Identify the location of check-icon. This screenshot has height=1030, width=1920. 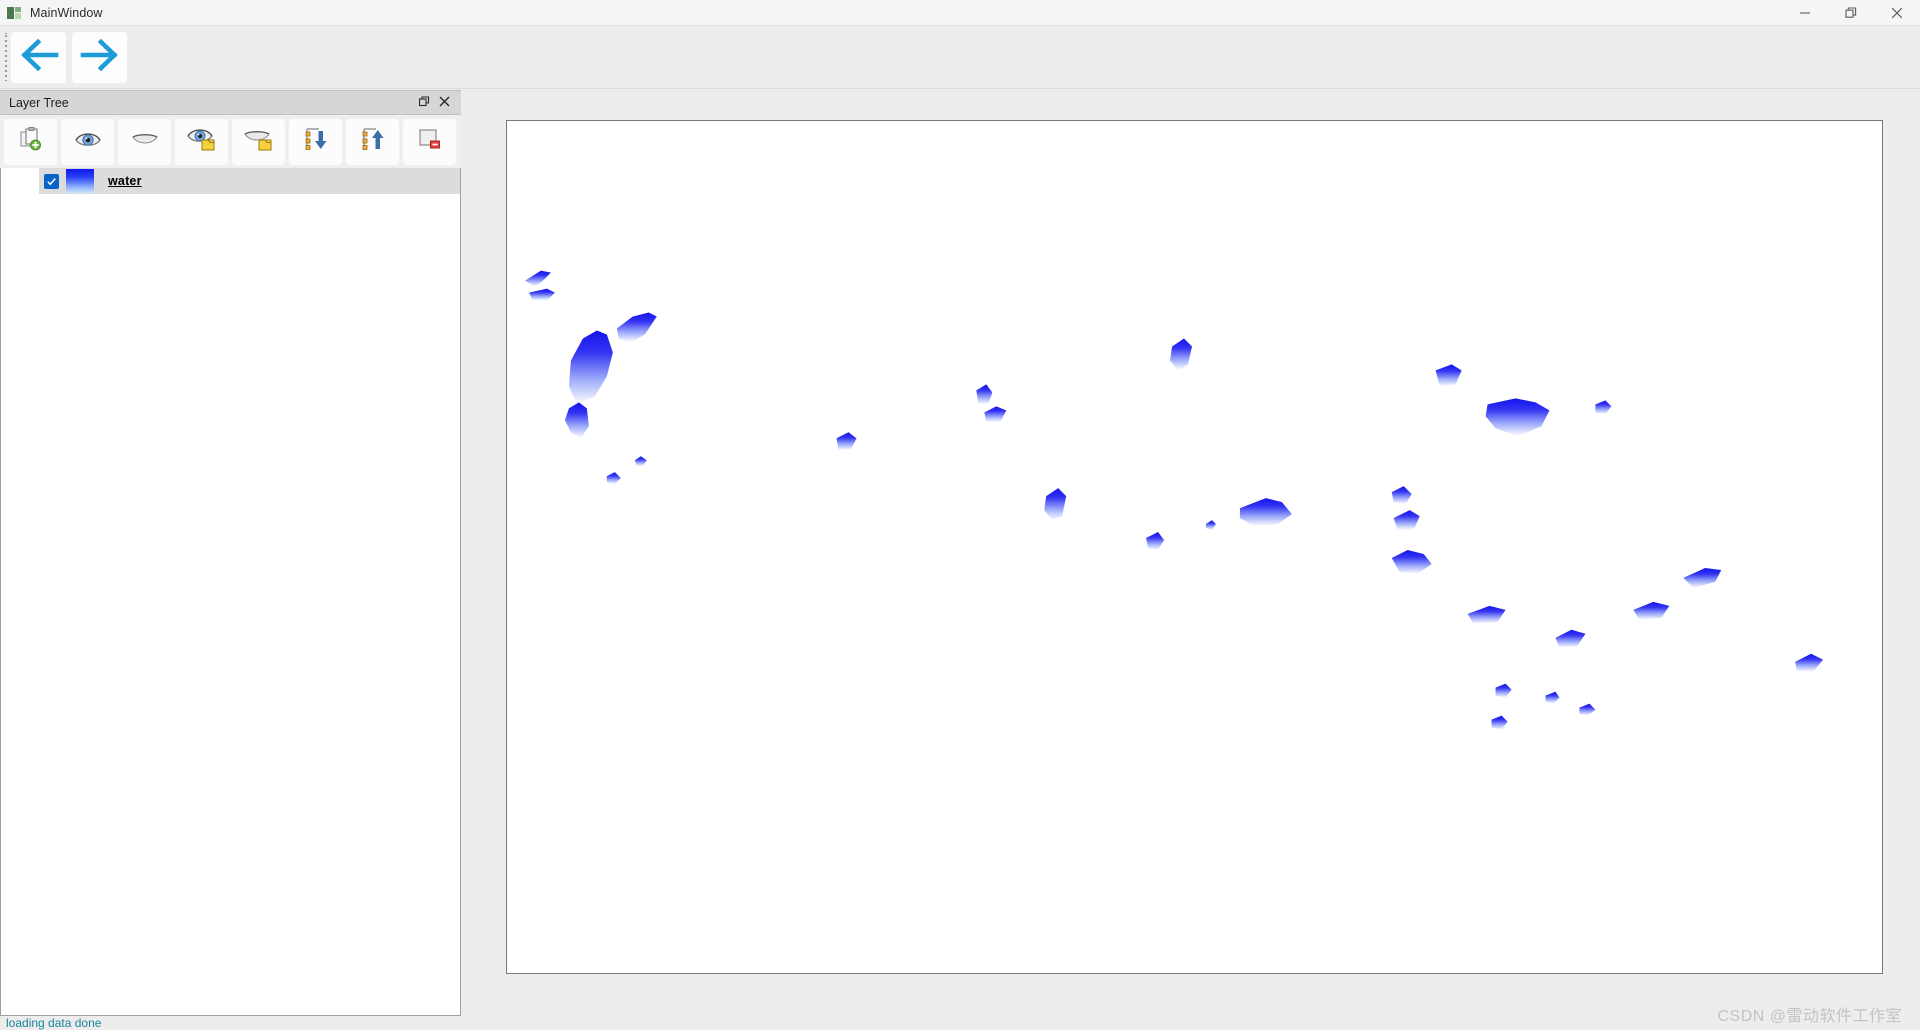
(51, 181).